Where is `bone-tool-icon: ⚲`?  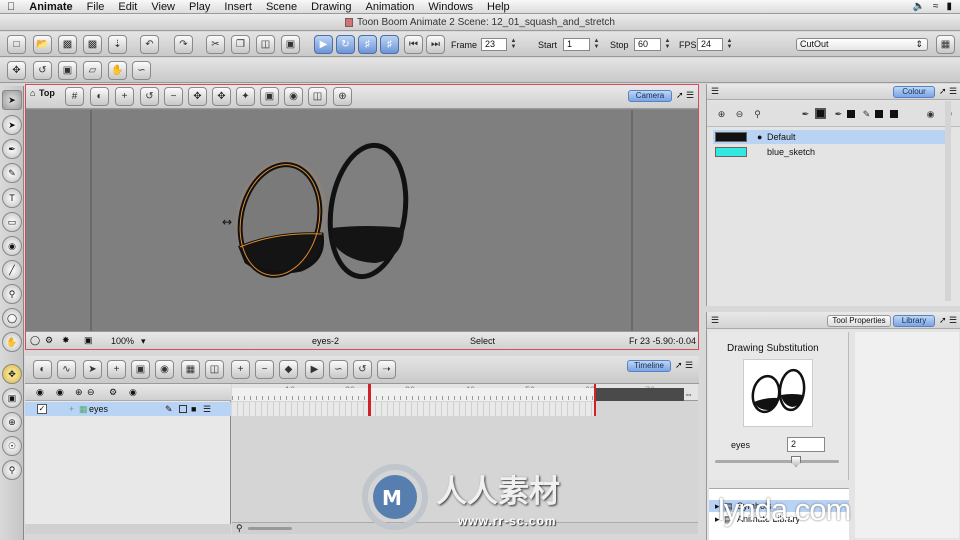
bone-tool-icon: ⚲ is located at coordinates (12, 470).